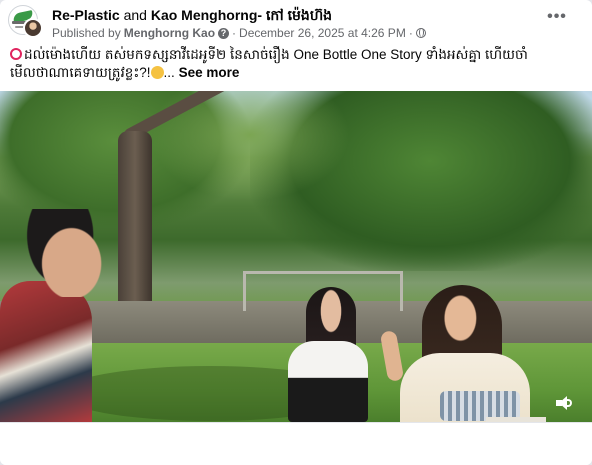  Describe the element at coordinates (135, 15) in the screenshot. I see `author-conjunction: and` at that location.